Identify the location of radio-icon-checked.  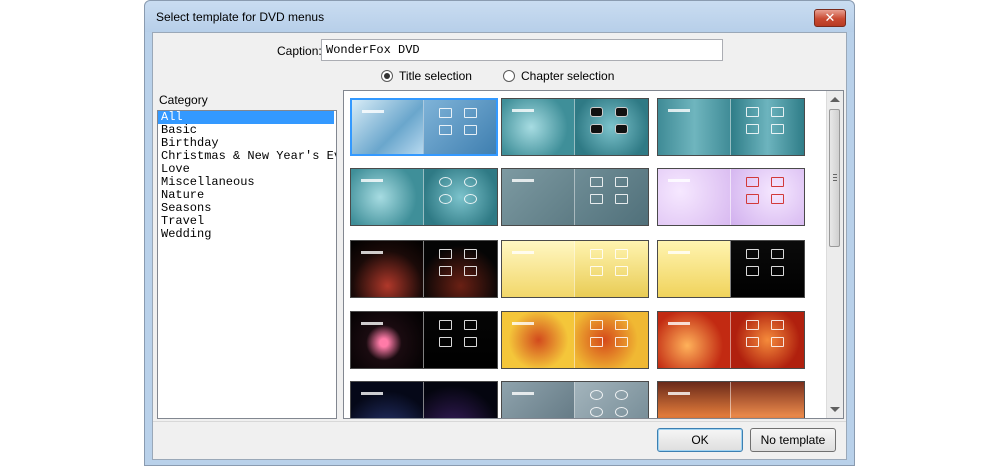
(387, 76).